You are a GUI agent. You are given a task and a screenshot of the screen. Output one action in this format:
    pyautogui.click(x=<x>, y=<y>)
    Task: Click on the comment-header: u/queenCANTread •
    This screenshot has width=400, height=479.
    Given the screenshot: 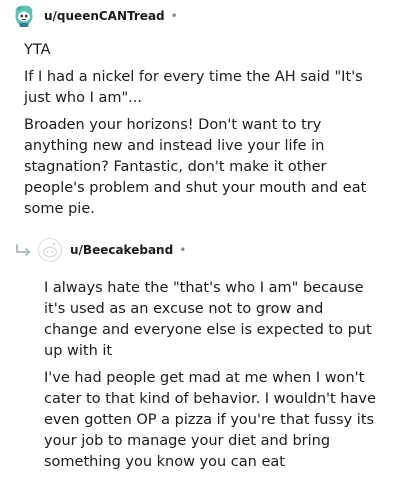 What is the action you would take?
    pyautogui.click(x=200, y=16)
    